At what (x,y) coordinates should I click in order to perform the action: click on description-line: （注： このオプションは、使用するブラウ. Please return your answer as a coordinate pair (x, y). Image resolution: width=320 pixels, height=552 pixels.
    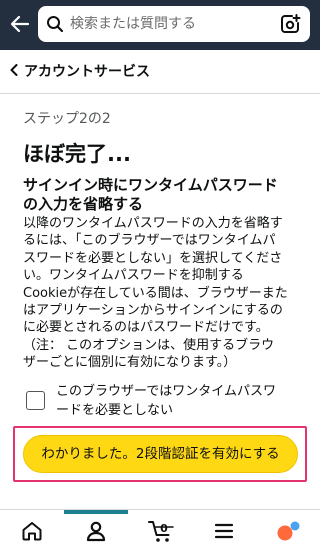
    Looking at the image, I should click on (149, 345).